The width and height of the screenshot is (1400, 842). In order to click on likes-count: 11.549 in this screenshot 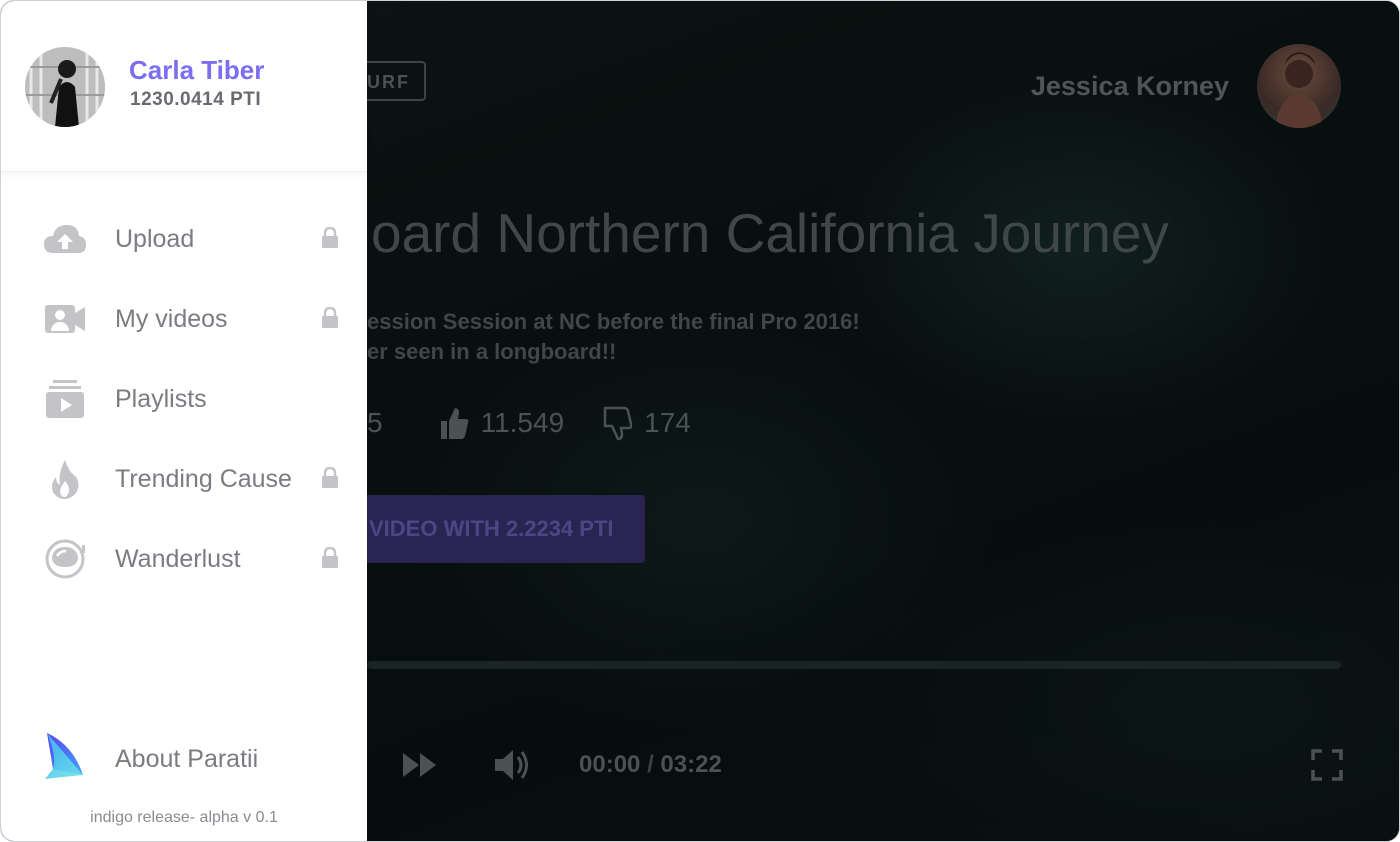, I will do `click(522, 422)`.